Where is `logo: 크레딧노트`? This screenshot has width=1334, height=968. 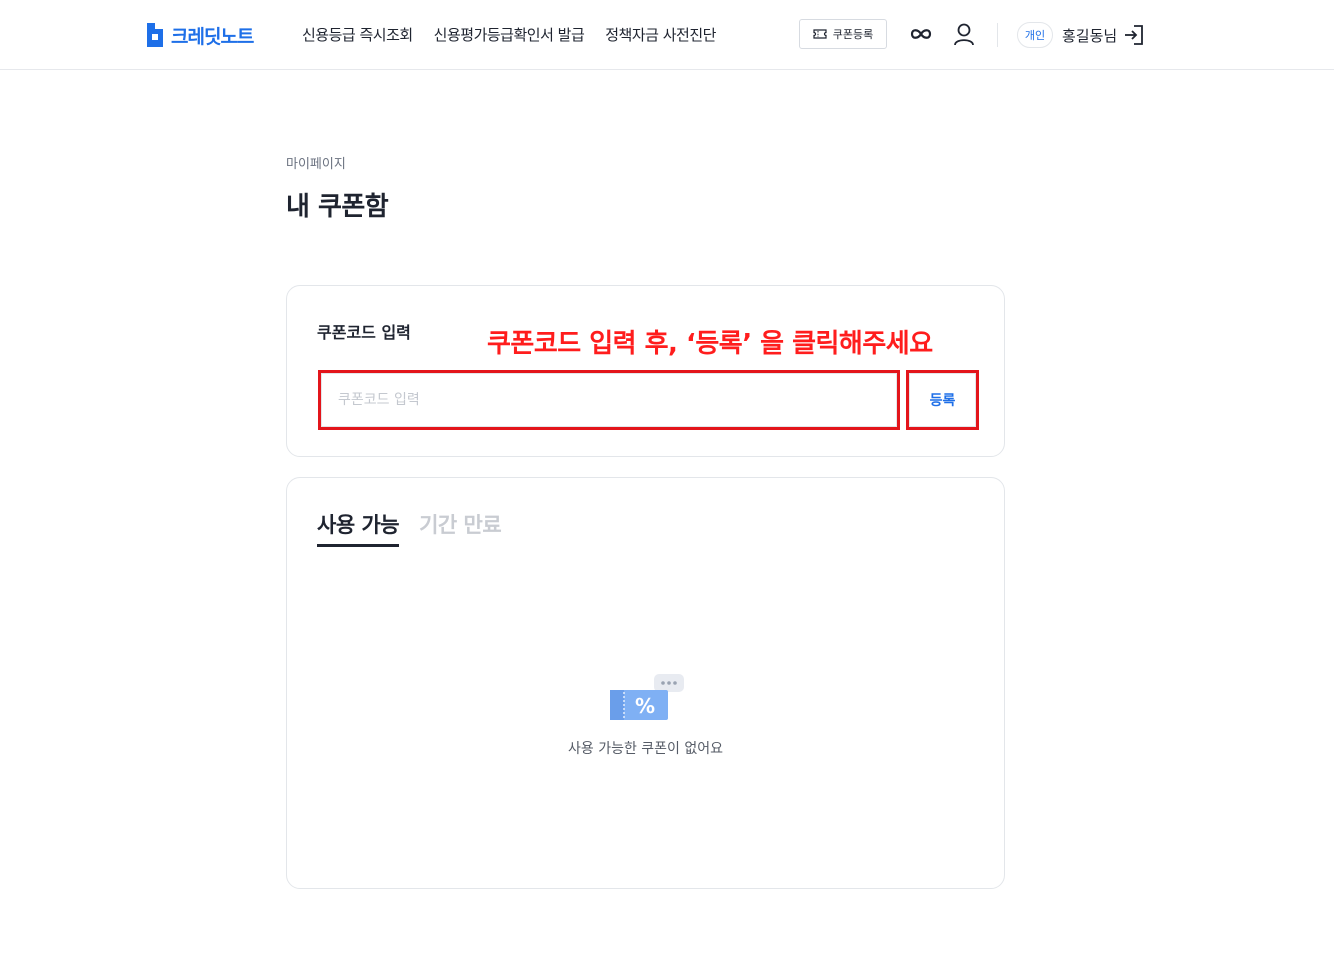
logo: 크레딧노트 is located at coordinates (199, 35).